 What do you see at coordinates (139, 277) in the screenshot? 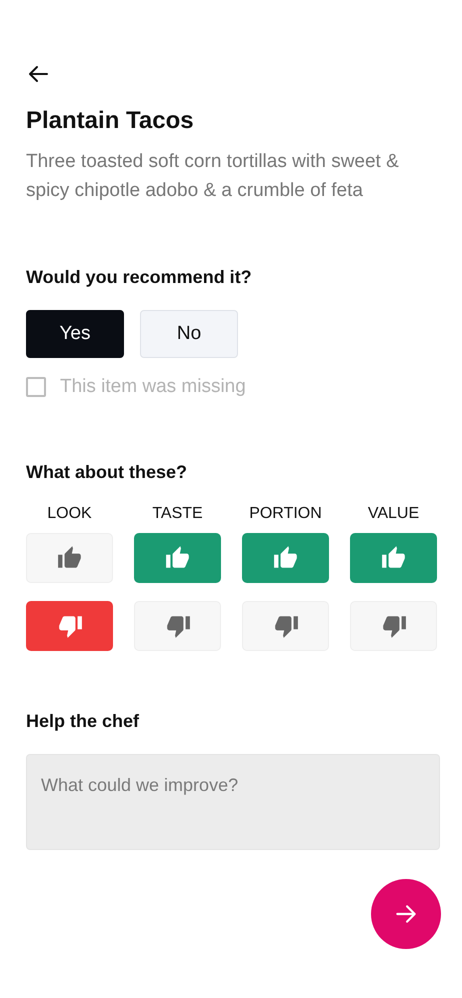
I see `section-heading: Would you recommend it?` at bounding box center [139, 277].